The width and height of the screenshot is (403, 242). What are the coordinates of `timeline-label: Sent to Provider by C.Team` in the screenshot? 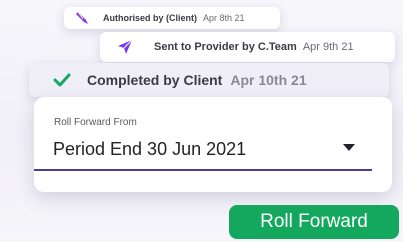 It's located at (225, 47).